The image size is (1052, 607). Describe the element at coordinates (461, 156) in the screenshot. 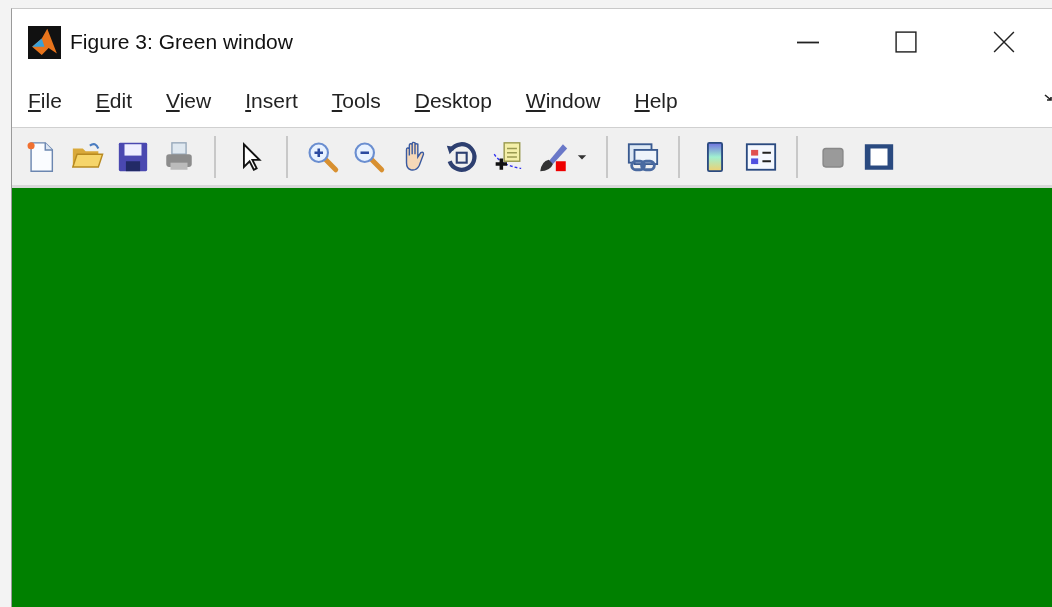

I see `rotate-icon` at that location.